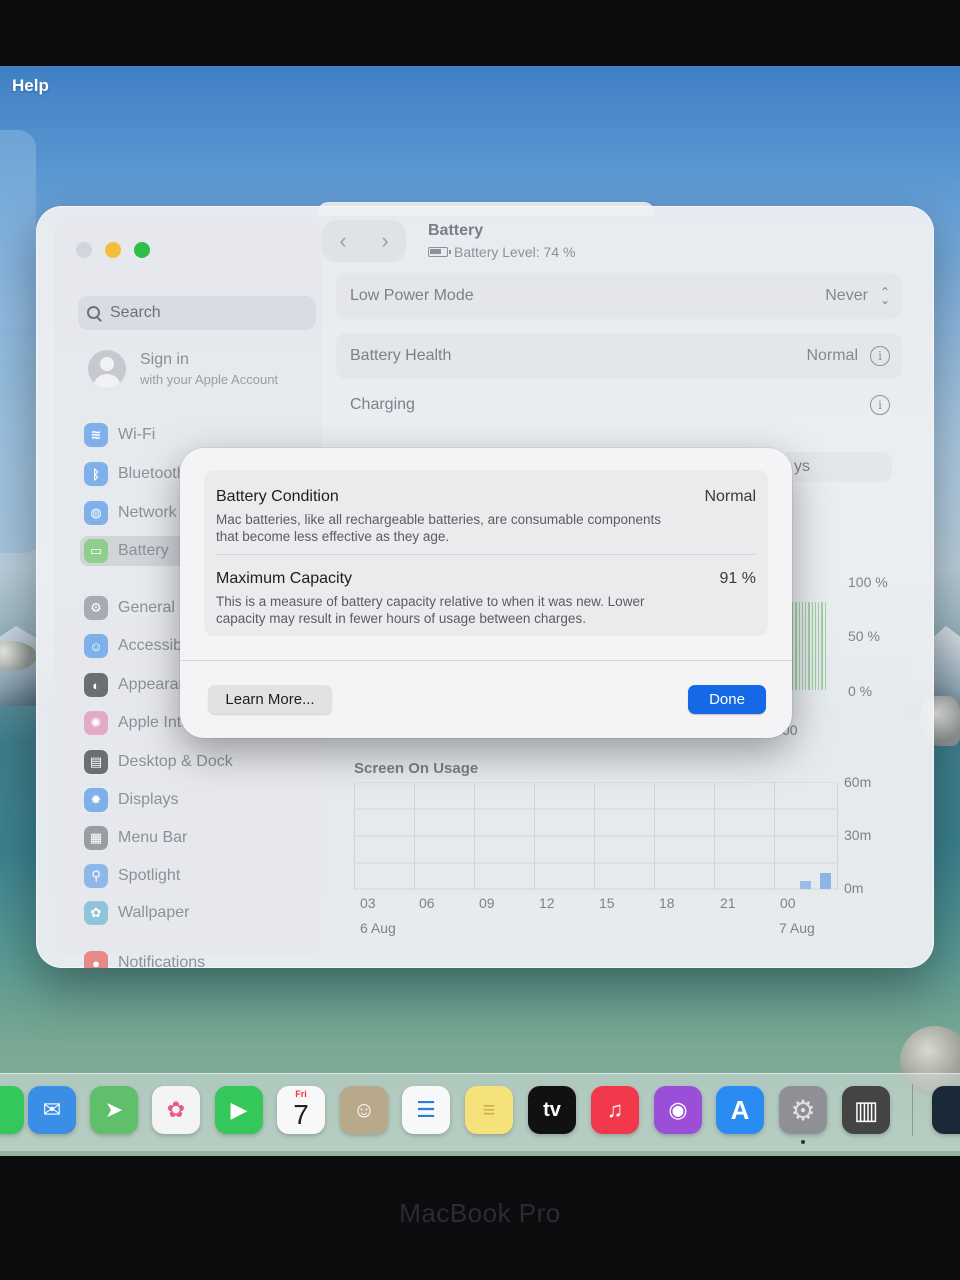 The image size is (960, 1280). Describe the element at coordinates (199, 838) in the screenshot. I see `sidebar-item-menu-bar: ▦ Menu Bar` at that location.